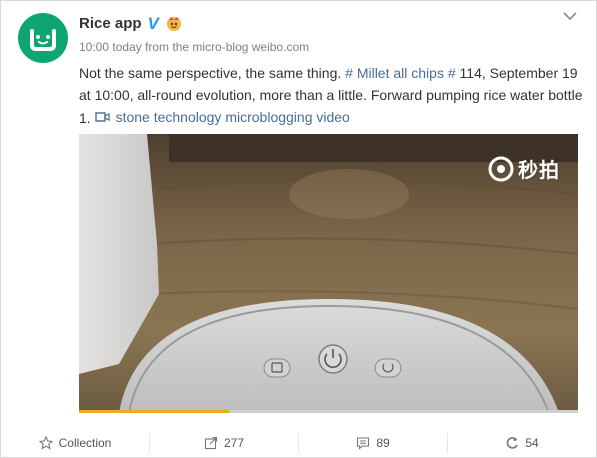 Image resolution: width=597 pixels, height=458 pixels. Describe the element at coordinates (211, 443) in the screenshot. I see `repost-icon` at that location.